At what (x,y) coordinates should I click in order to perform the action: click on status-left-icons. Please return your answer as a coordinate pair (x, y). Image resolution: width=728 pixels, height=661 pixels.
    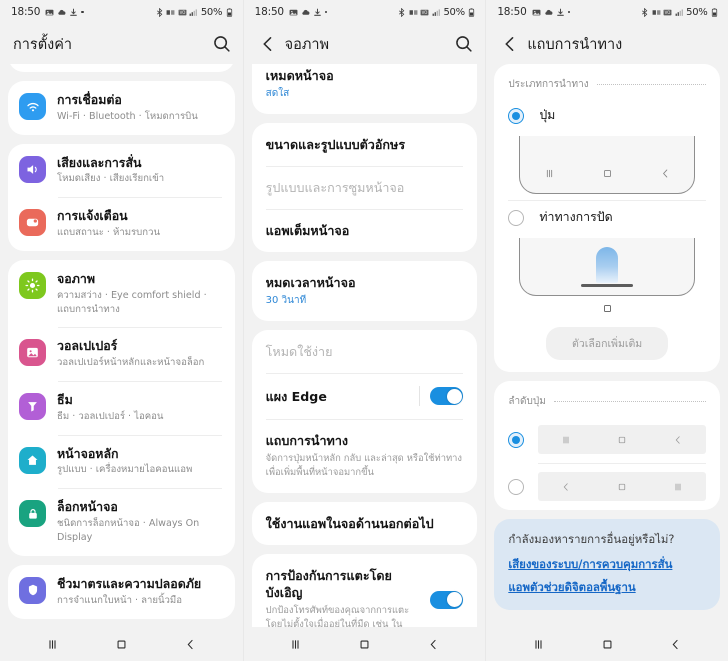
    Looking at the image, I should click on (551, 12).